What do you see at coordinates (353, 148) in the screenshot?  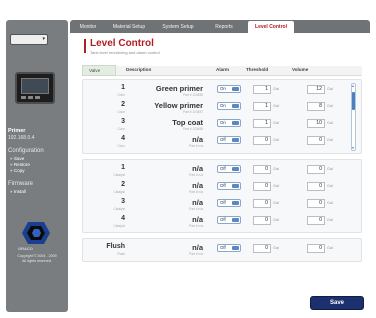 I see `scroll-down-icon: ▾` at bounding box center [353, 148].